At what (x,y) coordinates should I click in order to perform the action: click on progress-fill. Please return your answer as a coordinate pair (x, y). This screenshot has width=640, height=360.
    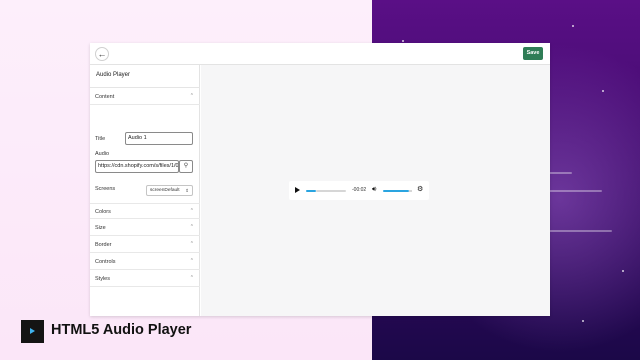
    Looking at the image, I should click on (311, 191).